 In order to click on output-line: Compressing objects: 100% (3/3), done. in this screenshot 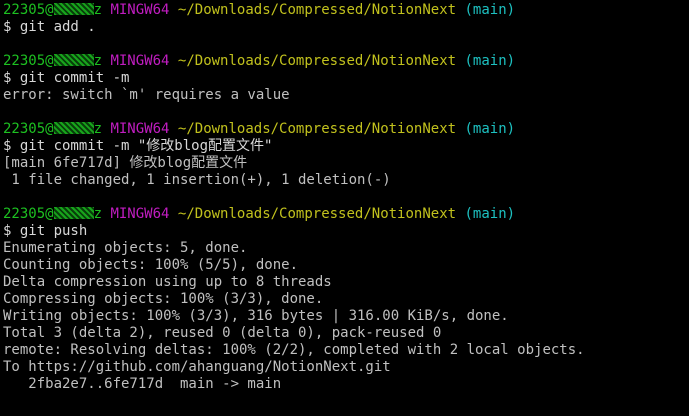, I will do `click(163, 299)`.